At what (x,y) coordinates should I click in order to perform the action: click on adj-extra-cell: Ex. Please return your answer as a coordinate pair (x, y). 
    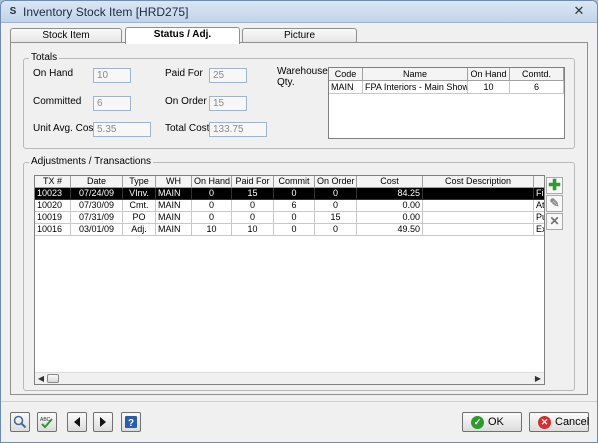
    Looking at the image, I should click on (539, 230).